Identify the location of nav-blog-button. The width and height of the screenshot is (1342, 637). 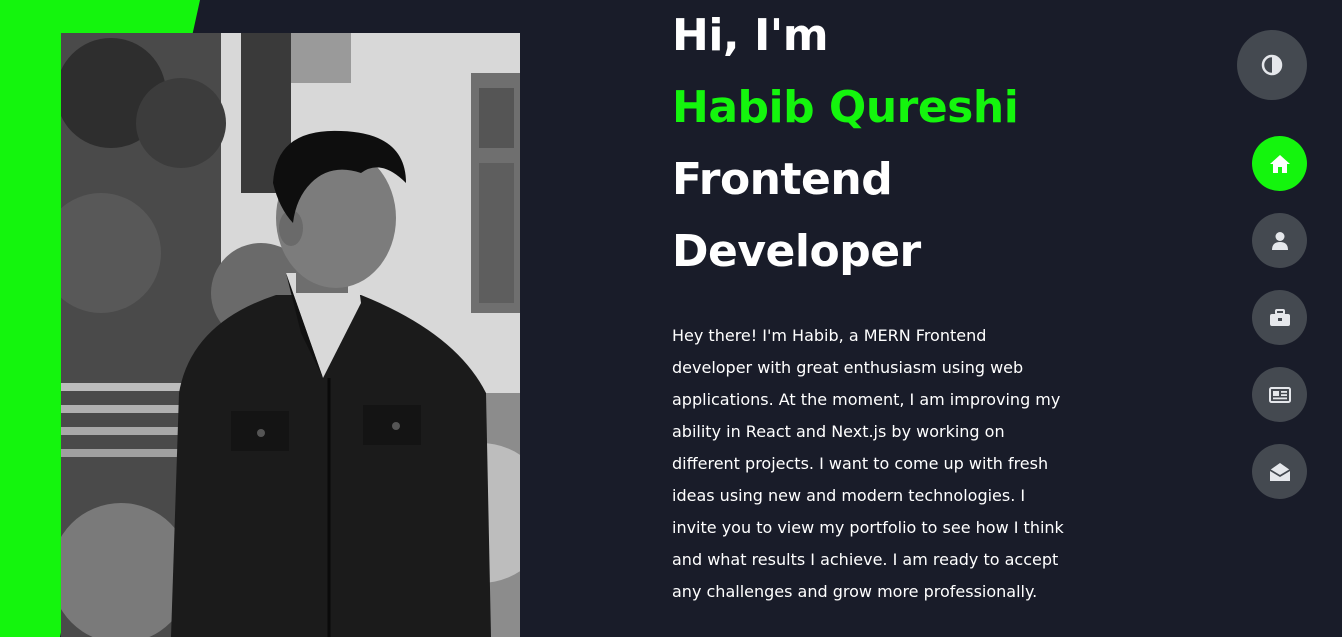
(1279, 394).